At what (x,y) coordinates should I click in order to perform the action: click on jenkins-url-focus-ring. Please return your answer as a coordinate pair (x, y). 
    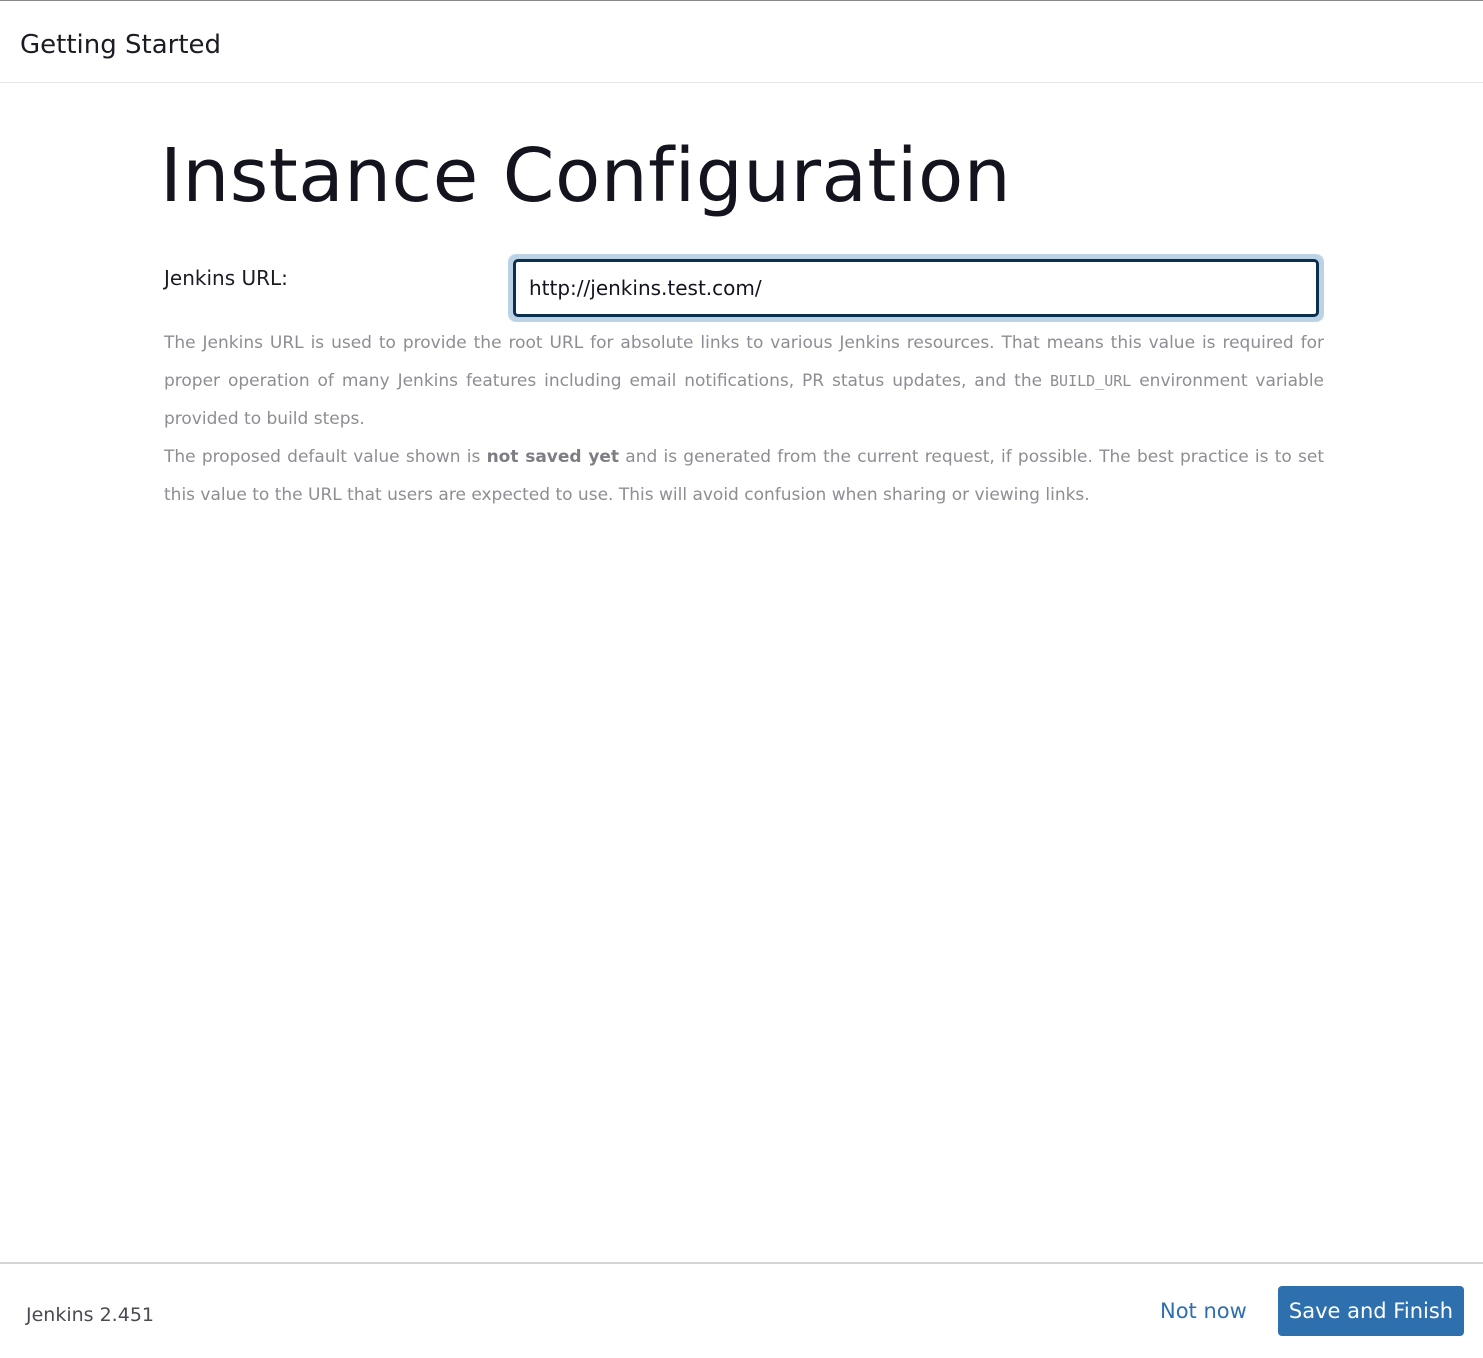
    Looking at the image, I should click on (916, 288).